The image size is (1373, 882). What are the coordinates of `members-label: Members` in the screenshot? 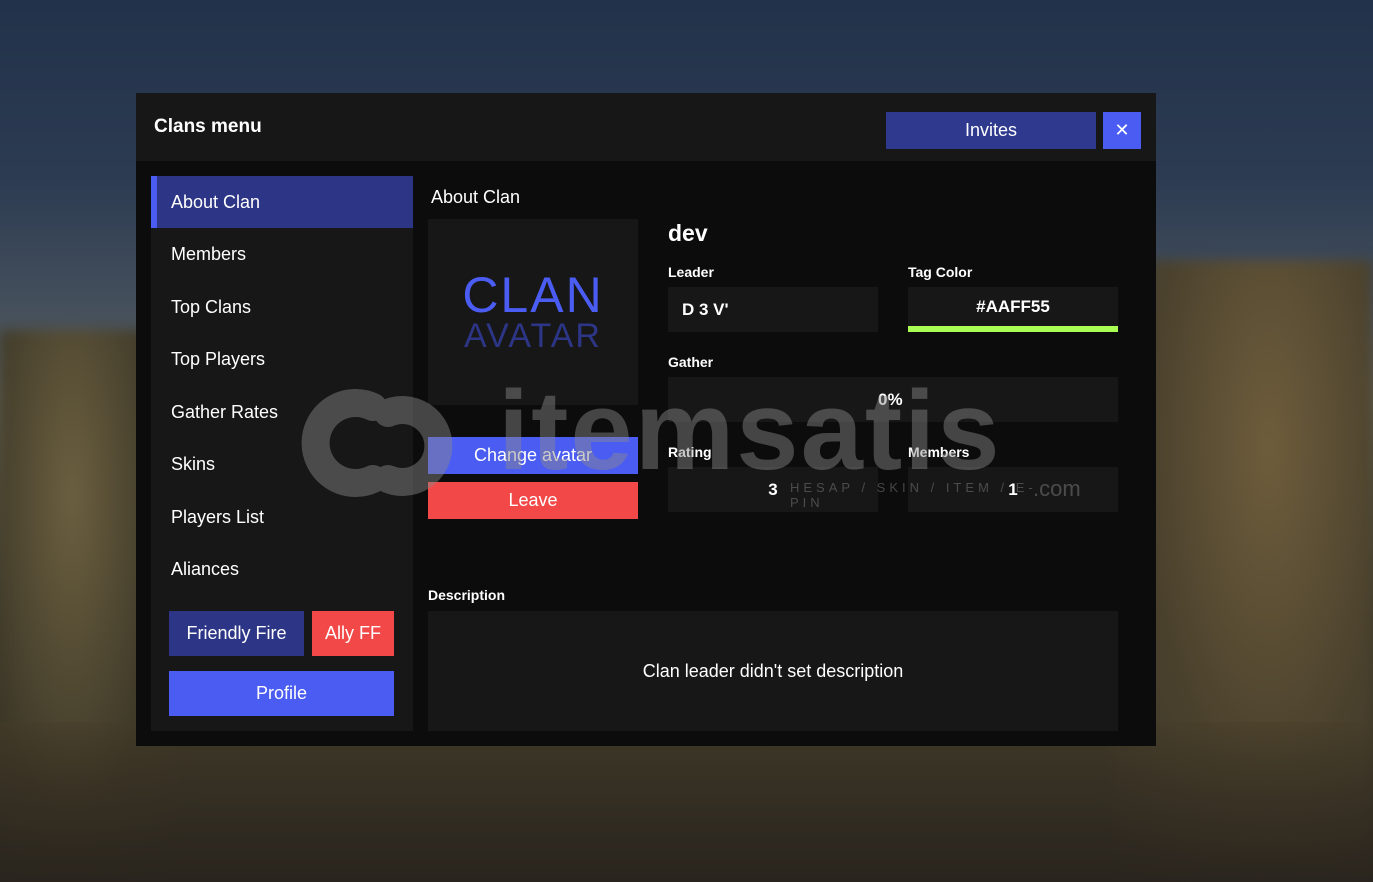 It's located at (939, 452).